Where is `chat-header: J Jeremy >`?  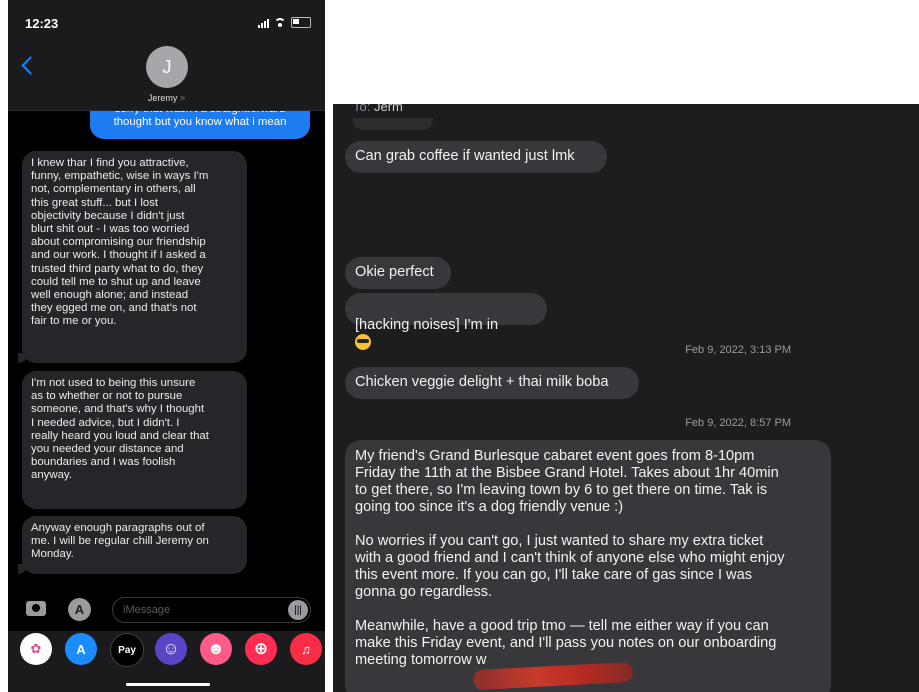
chat-header: J Jeremy > is located at coordinates (166, 75).